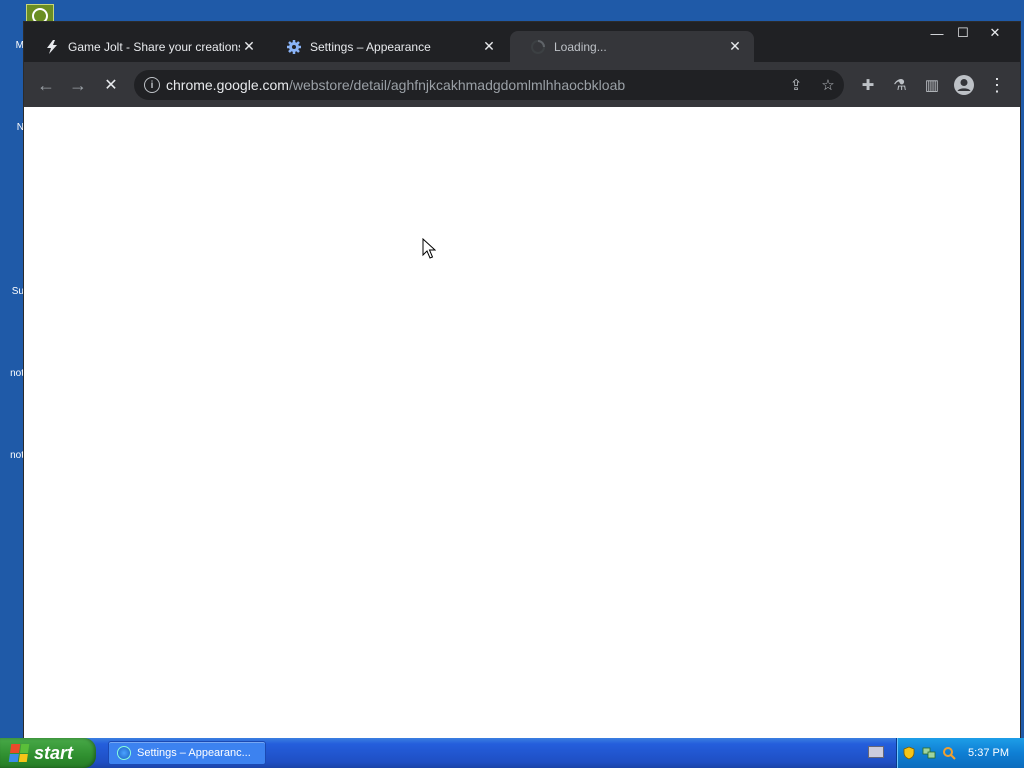 The image size is (1024, 768). Describe the element at coordinates (868, 85) in the screenshot. I see `extensions-icon: ✚` at that location.